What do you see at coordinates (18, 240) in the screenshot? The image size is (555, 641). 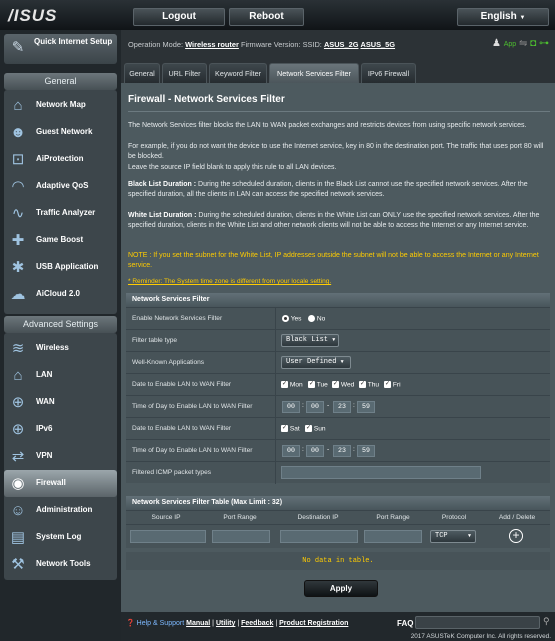 I see `gamepad-icon: ✚` at bounding box center [18, 240].